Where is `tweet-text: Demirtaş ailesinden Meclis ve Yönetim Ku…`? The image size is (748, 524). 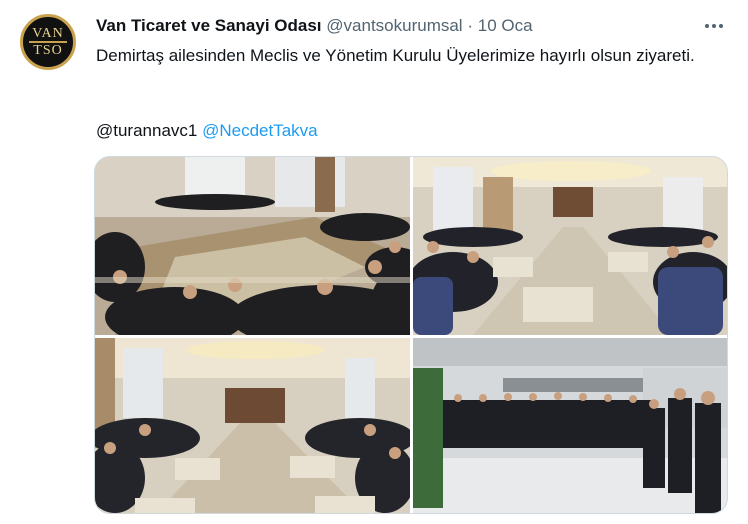
tweet-text: Demirtaş ailesinden Meclis ve Yönetim Ku… is located at coordinates (395, 55).